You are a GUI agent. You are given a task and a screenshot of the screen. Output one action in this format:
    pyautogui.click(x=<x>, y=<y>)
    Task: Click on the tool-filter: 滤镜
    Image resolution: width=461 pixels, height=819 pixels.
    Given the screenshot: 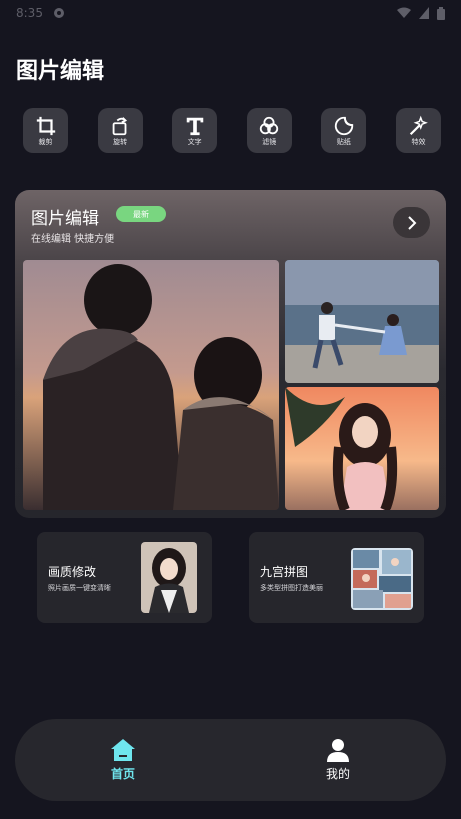 What is the action you would take?
    pyautogui.click(x=269, y=130)
    